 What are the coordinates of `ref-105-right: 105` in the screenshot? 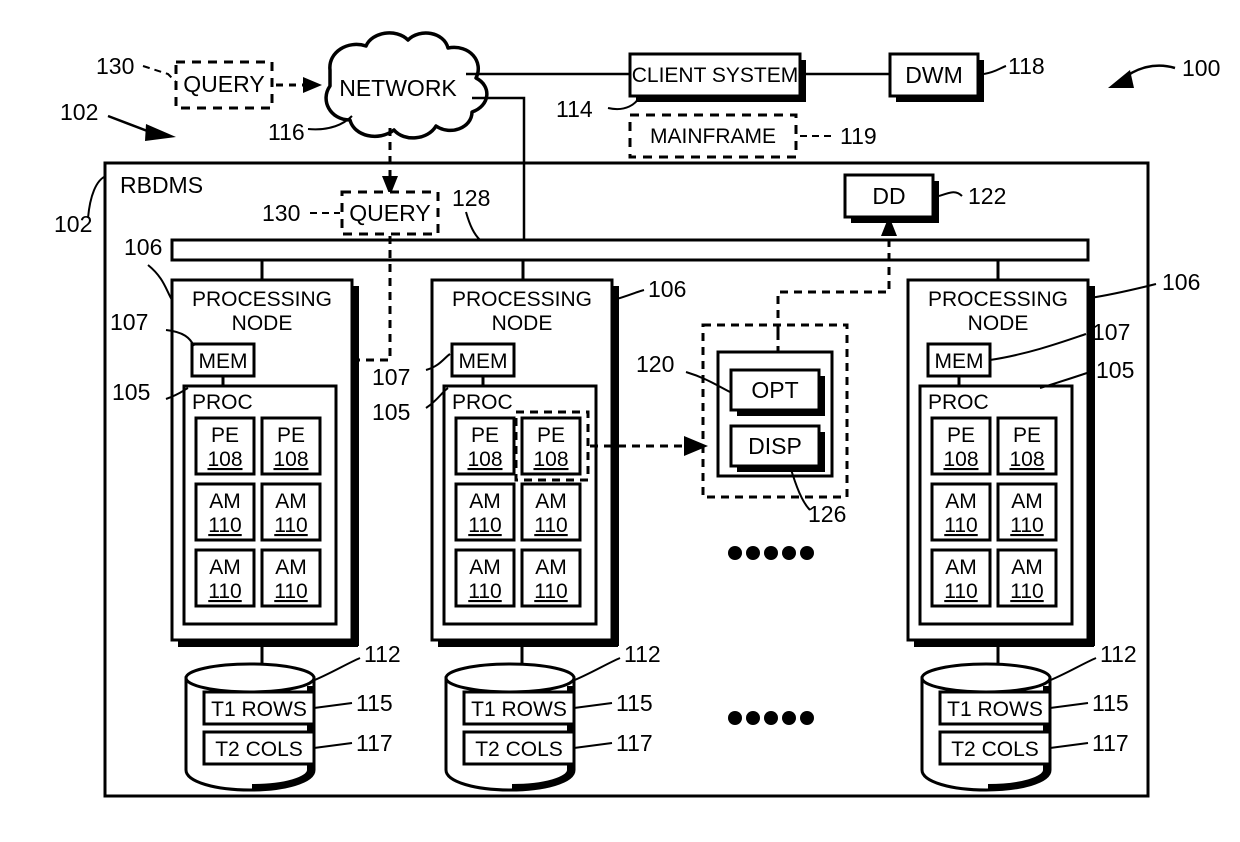 It's located at (1115, 370).